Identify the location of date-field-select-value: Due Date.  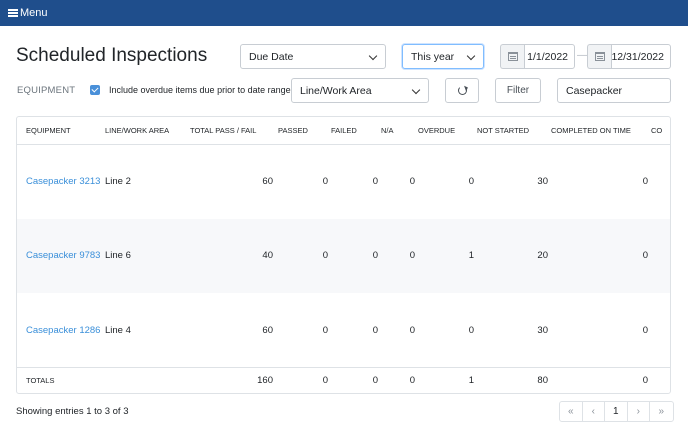
(271, 56).